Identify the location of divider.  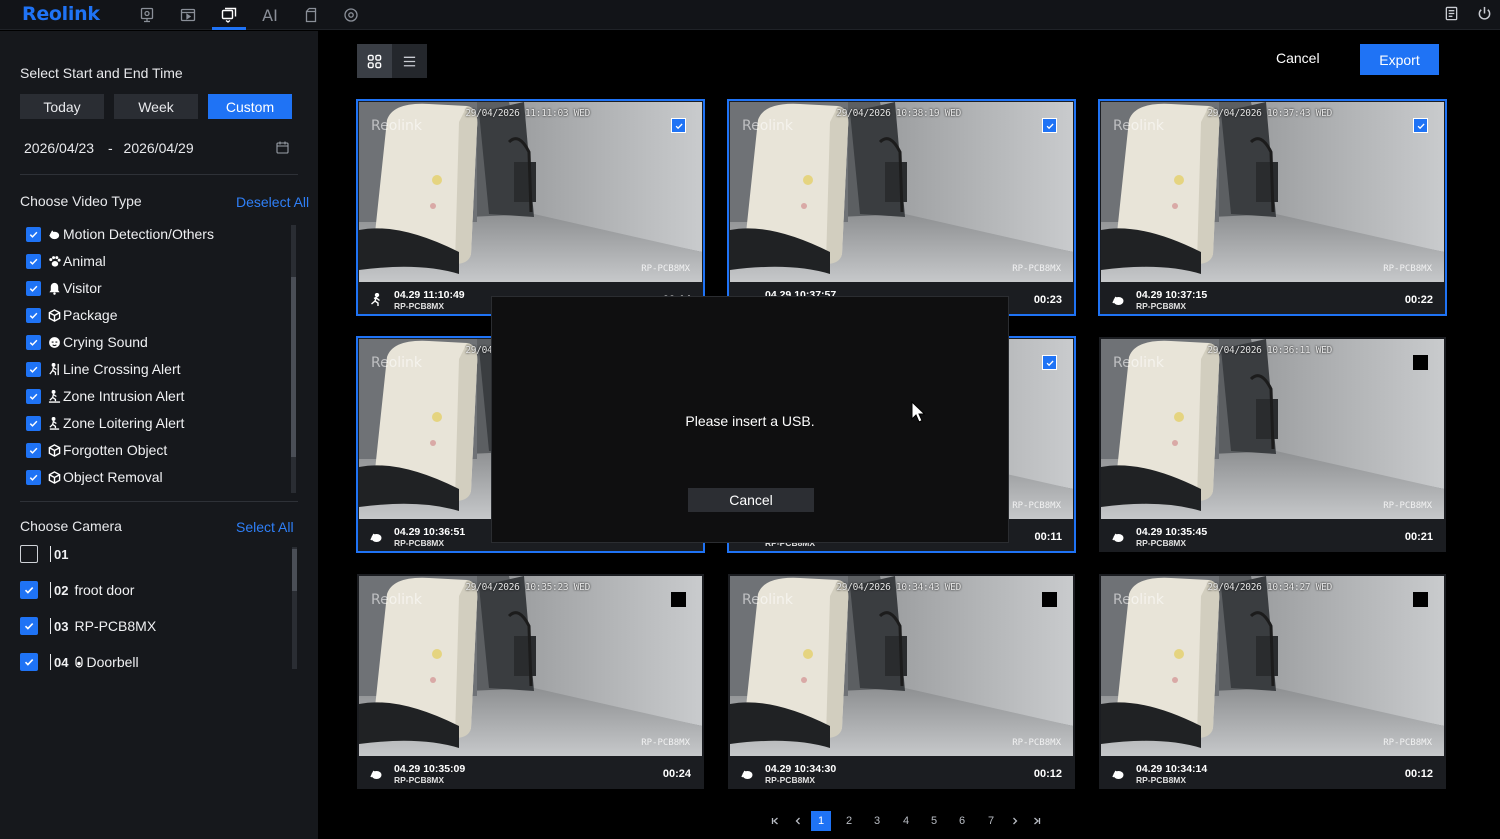
(50, 626).